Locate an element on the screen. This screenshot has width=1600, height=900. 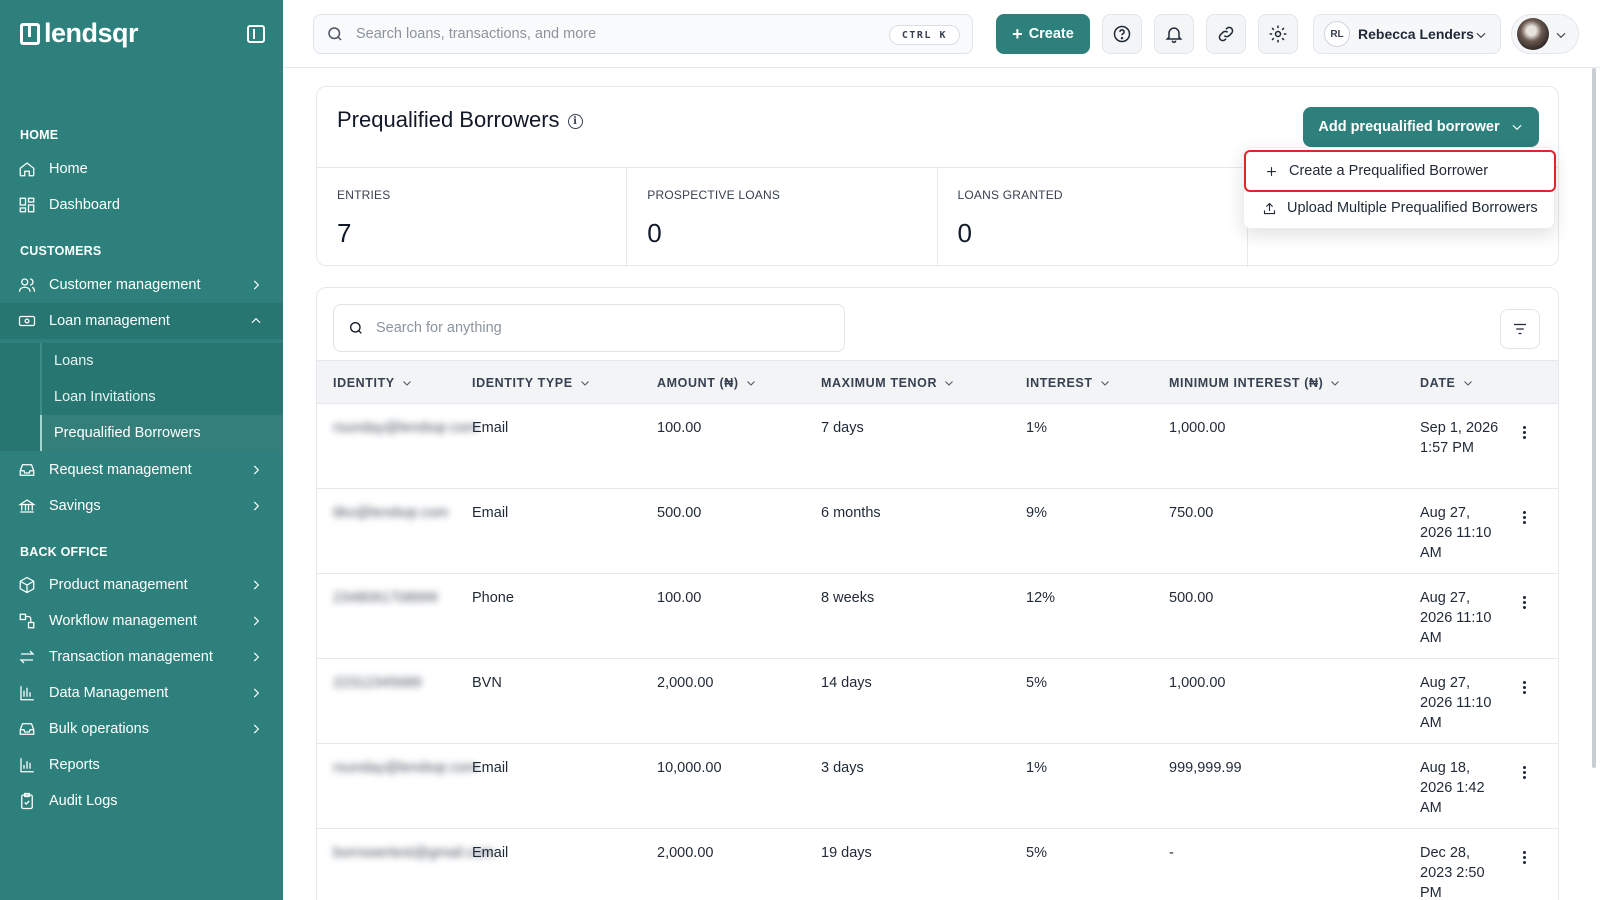
profile-menu-button is located at coordinates (1545, 34).